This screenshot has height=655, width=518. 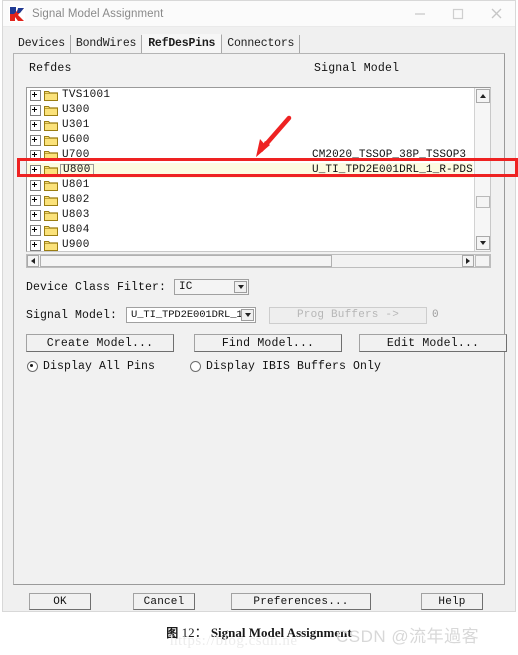 I want to click on help-button: Help, so click(x=452, y=601).